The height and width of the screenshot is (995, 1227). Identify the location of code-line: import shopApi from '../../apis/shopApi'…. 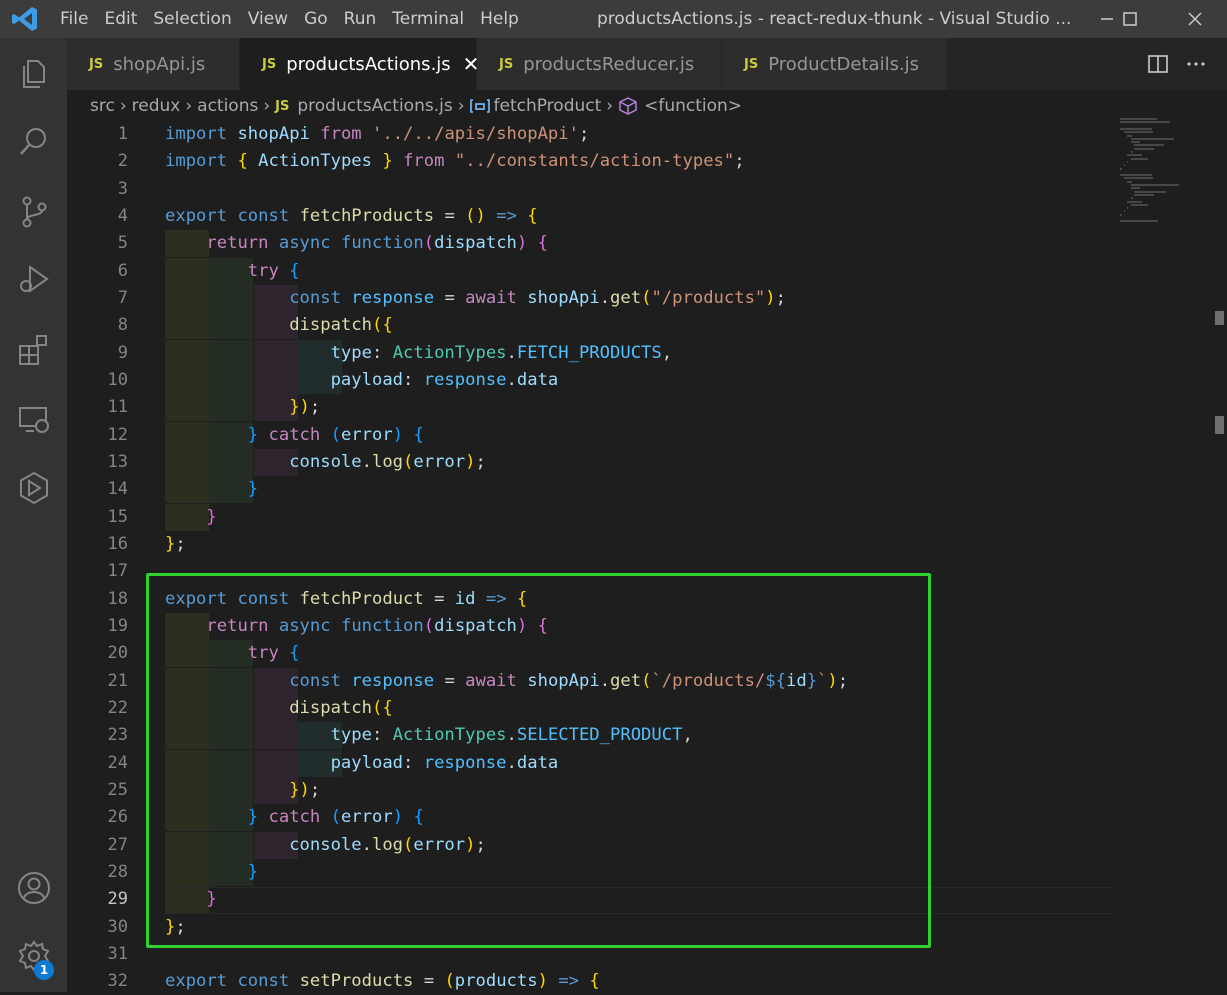
(377, 134).